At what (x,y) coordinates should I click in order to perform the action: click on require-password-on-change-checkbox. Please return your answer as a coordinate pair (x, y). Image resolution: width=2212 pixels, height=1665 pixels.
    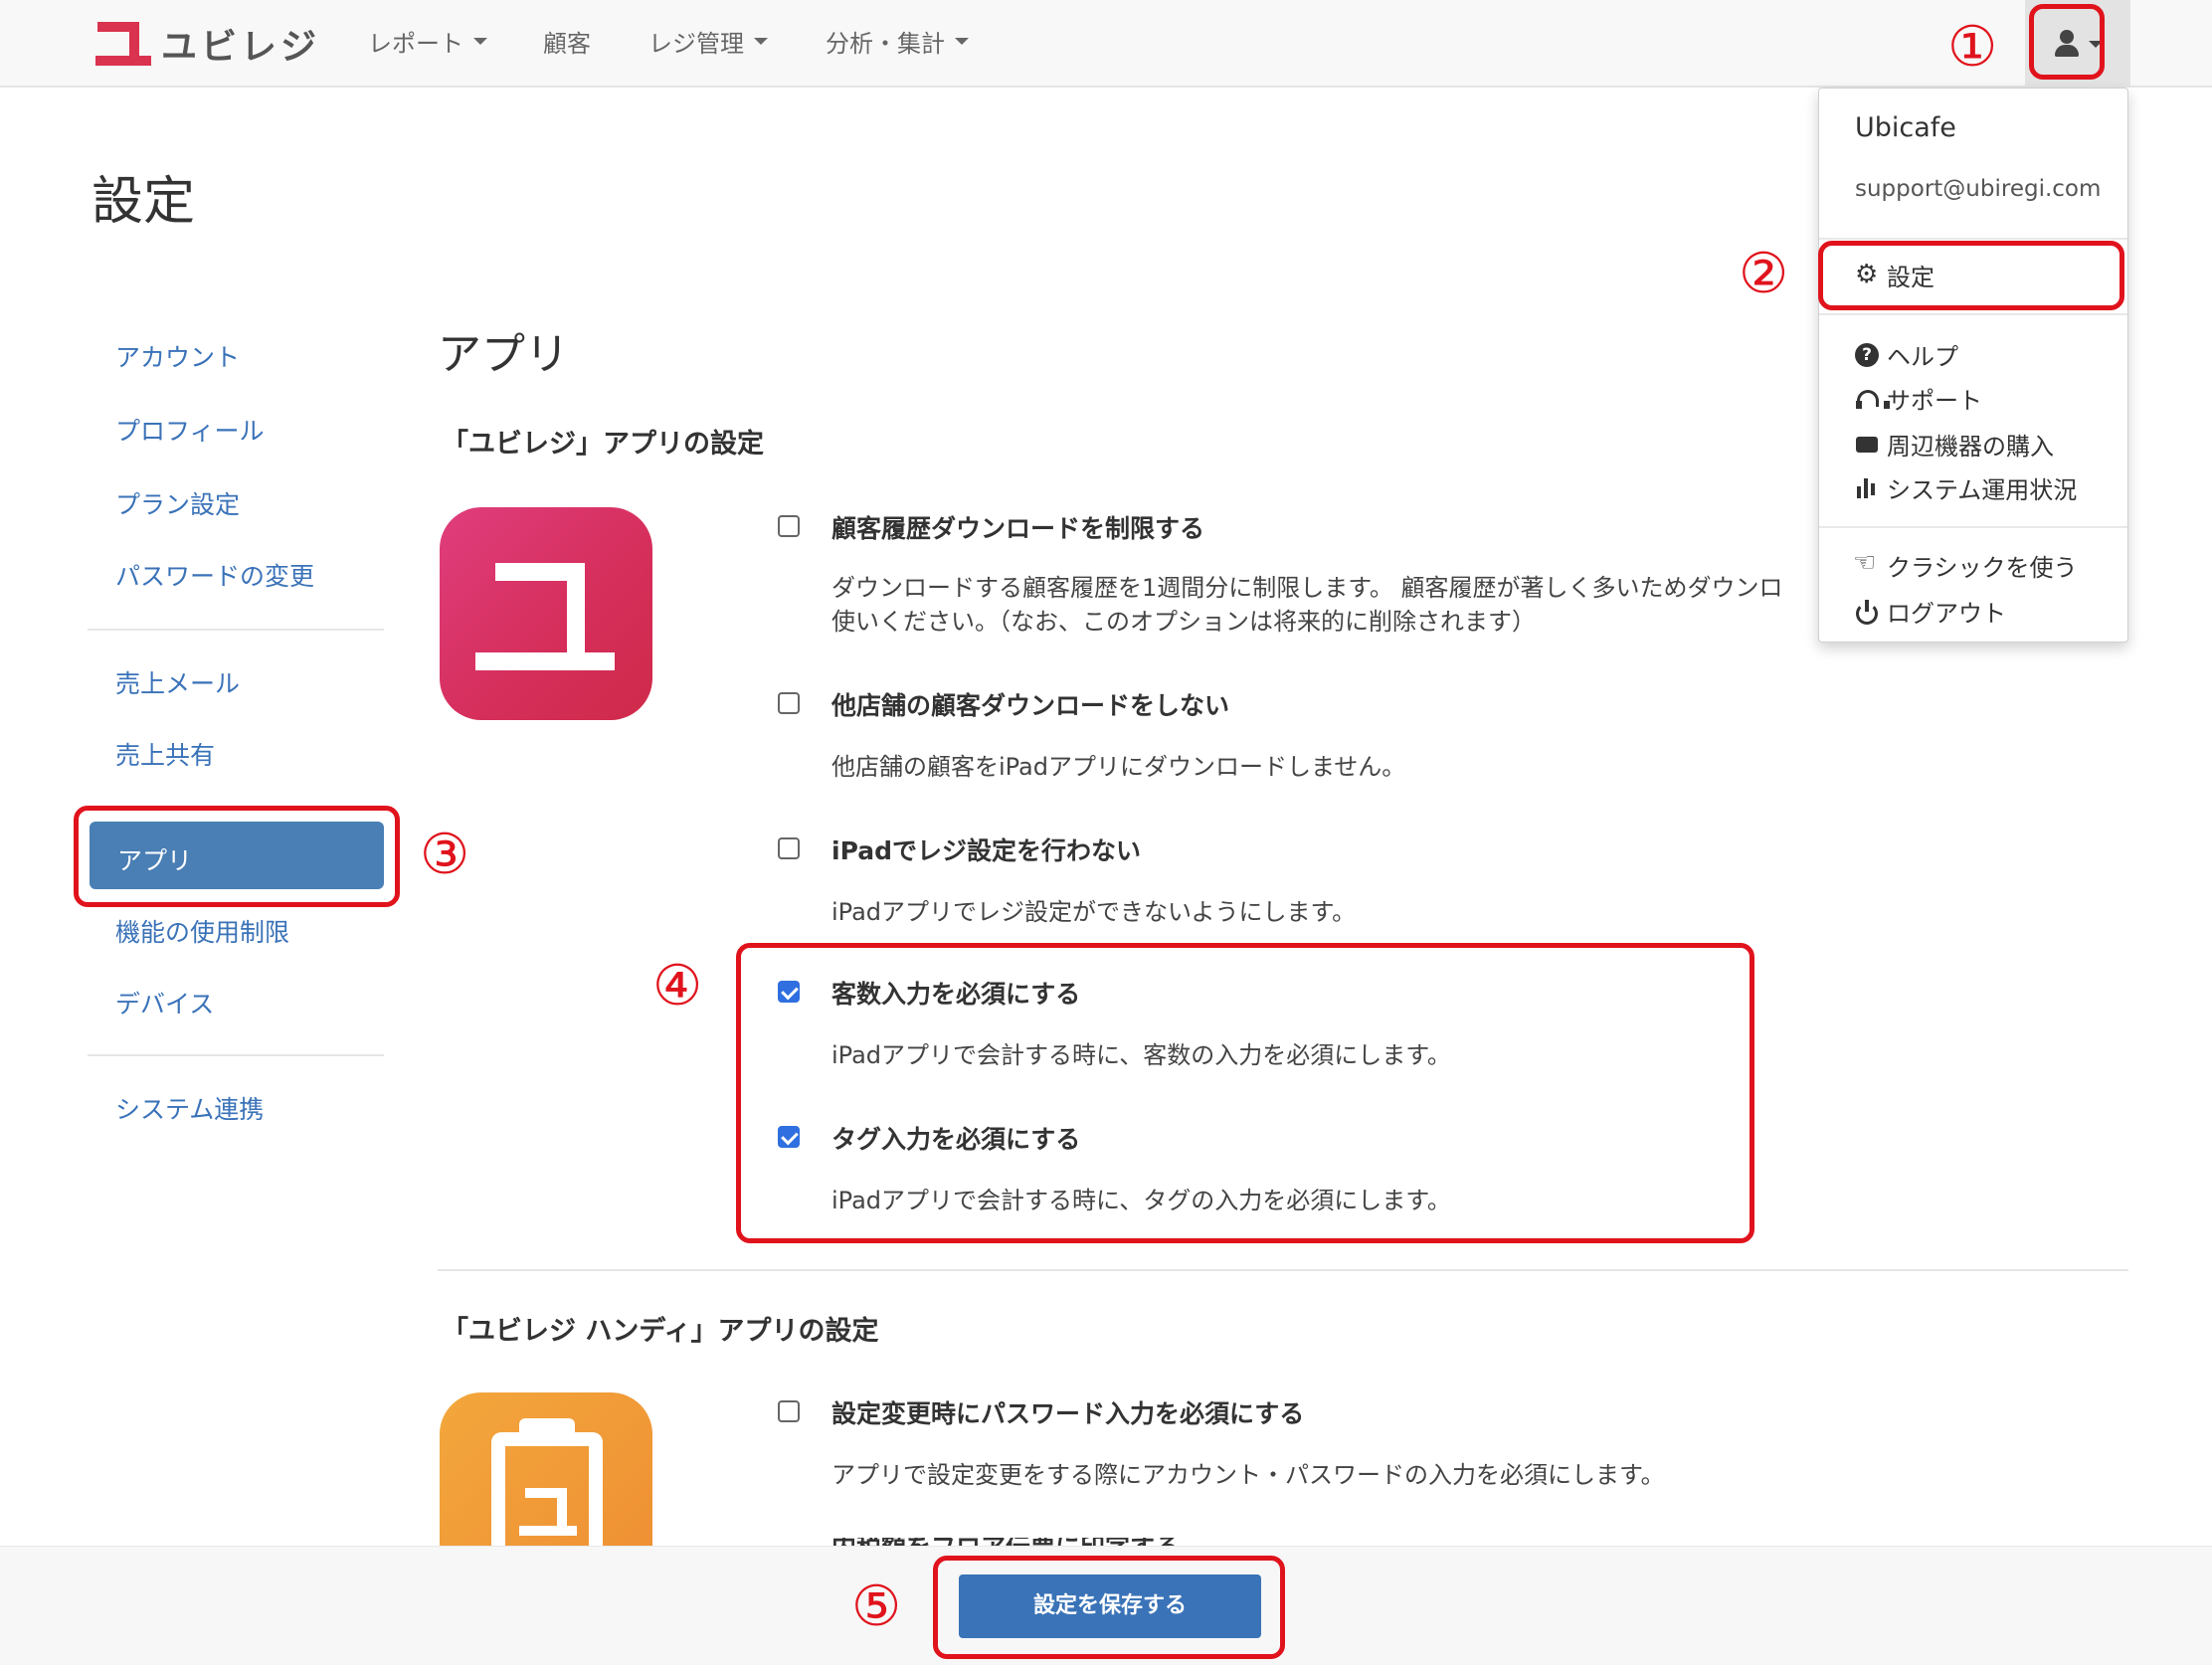
    Looking at the image, I should click on (789, 1411).